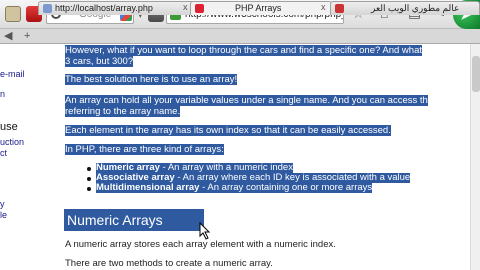 The image size is (480, 270). I want to click on tab-label: http://localhost/array.php, so click(104, 8).